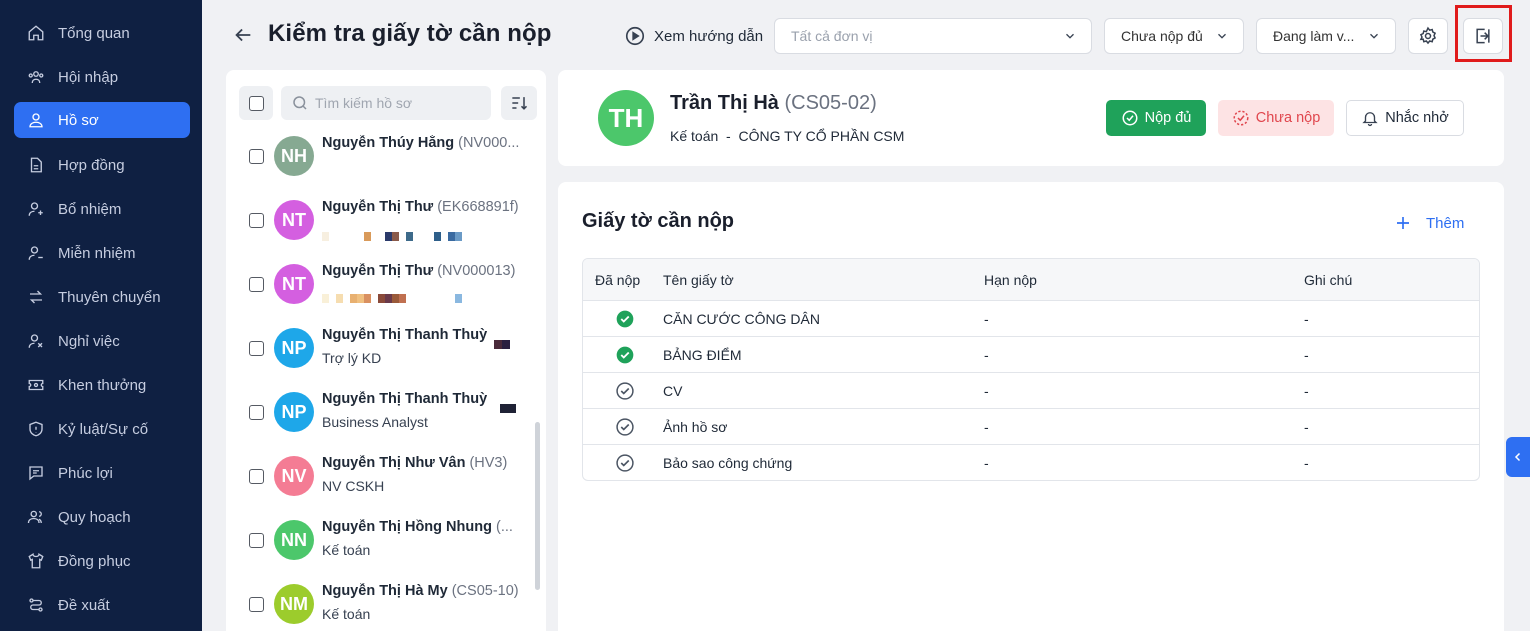 The width and height of the screenshot is (1530, 631). I want to click on column-header: Hạn nộp, so click(1010, 280).